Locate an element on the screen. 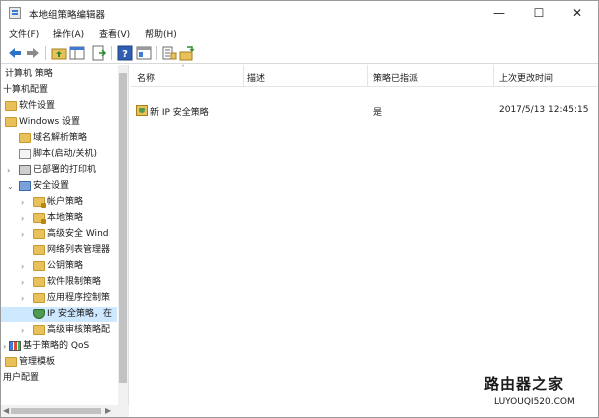  tree-item-public-key: › 公钥策略 is located at coordinates (59, 266).